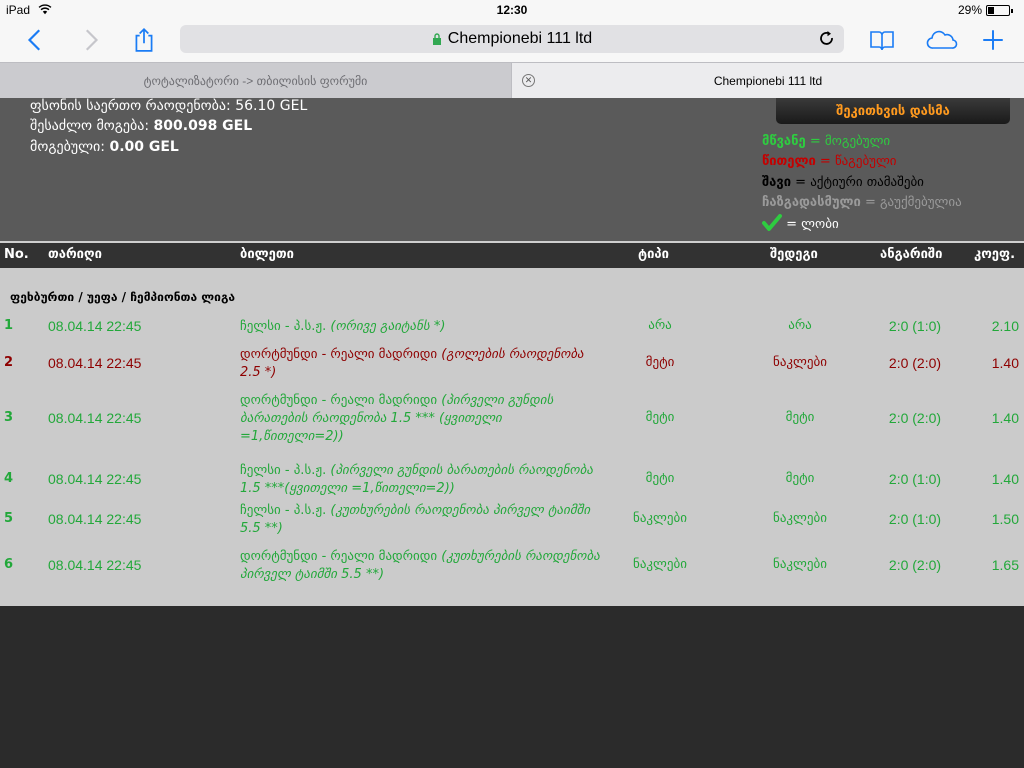 The width and height of the screenshot is (1024, 768). What do you see at coordinates (911, 254) in the screenshot?
I see `header-score: ანგარიში` at bounding box center [911, 254].